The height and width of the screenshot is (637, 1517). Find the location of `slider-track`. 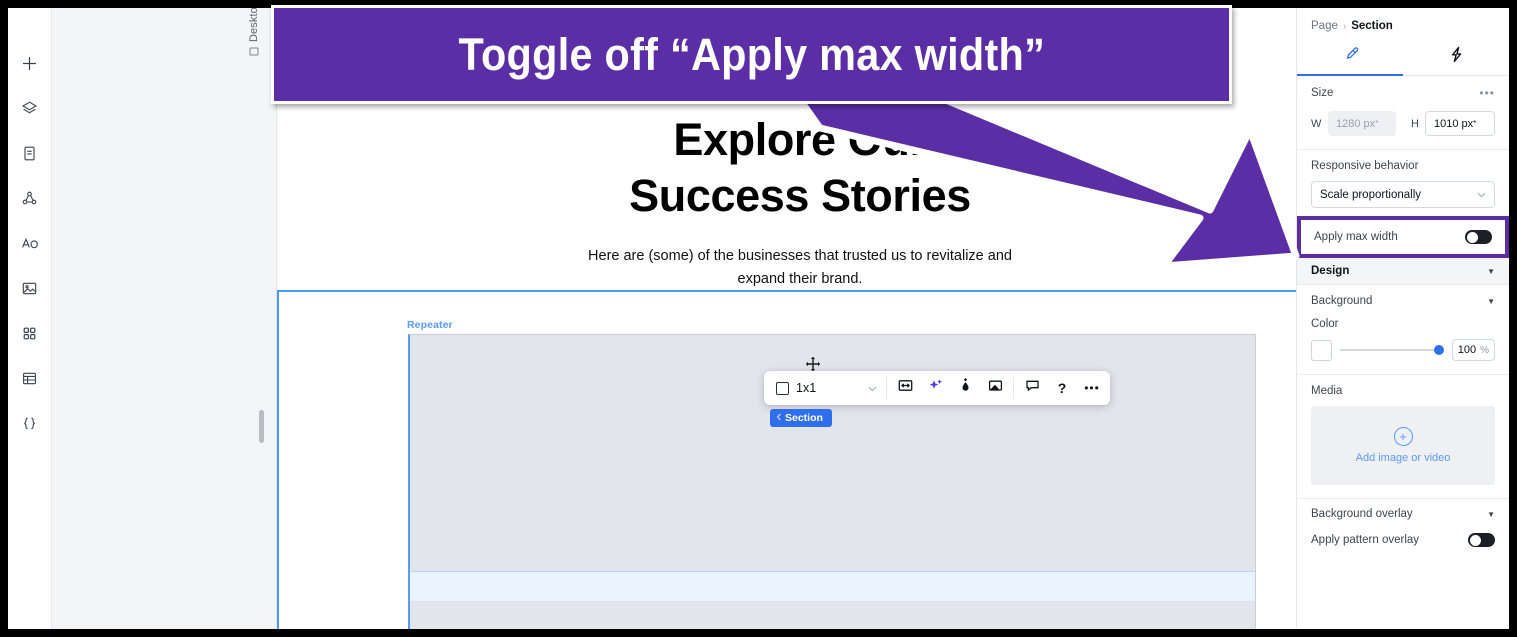

slider-track is located at coordinates (1392, 350).